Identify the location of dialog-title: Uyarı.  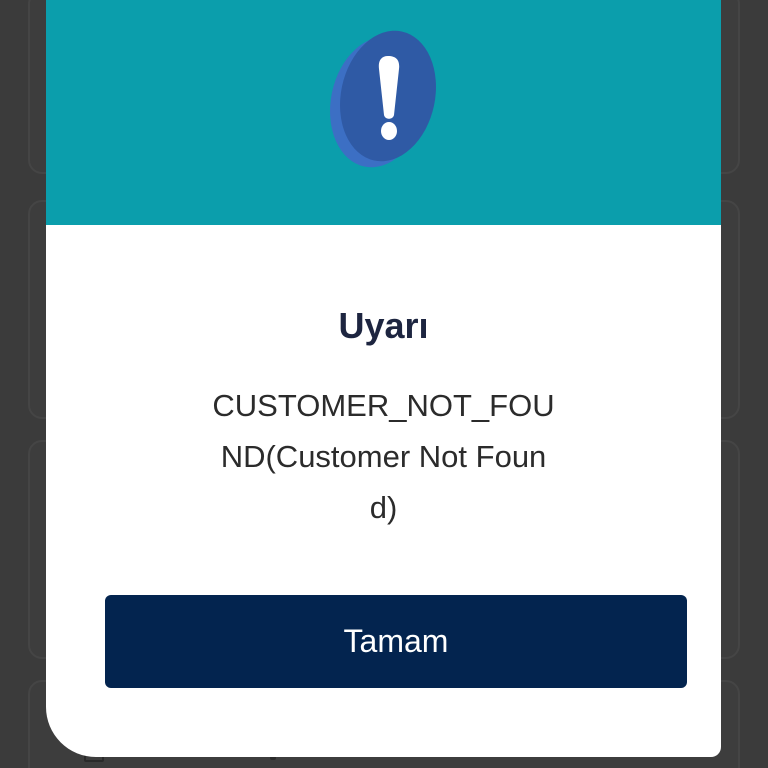
(383, 325).